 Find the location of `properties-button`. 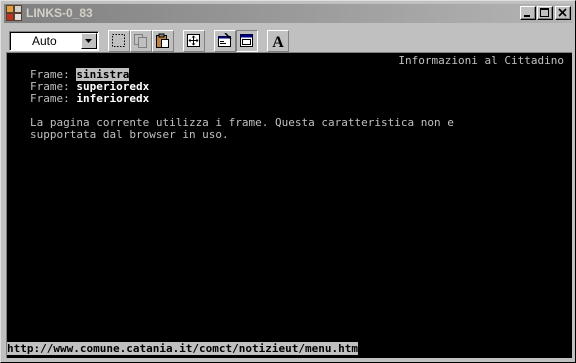

properties-button is located at coordinates (225, 41).